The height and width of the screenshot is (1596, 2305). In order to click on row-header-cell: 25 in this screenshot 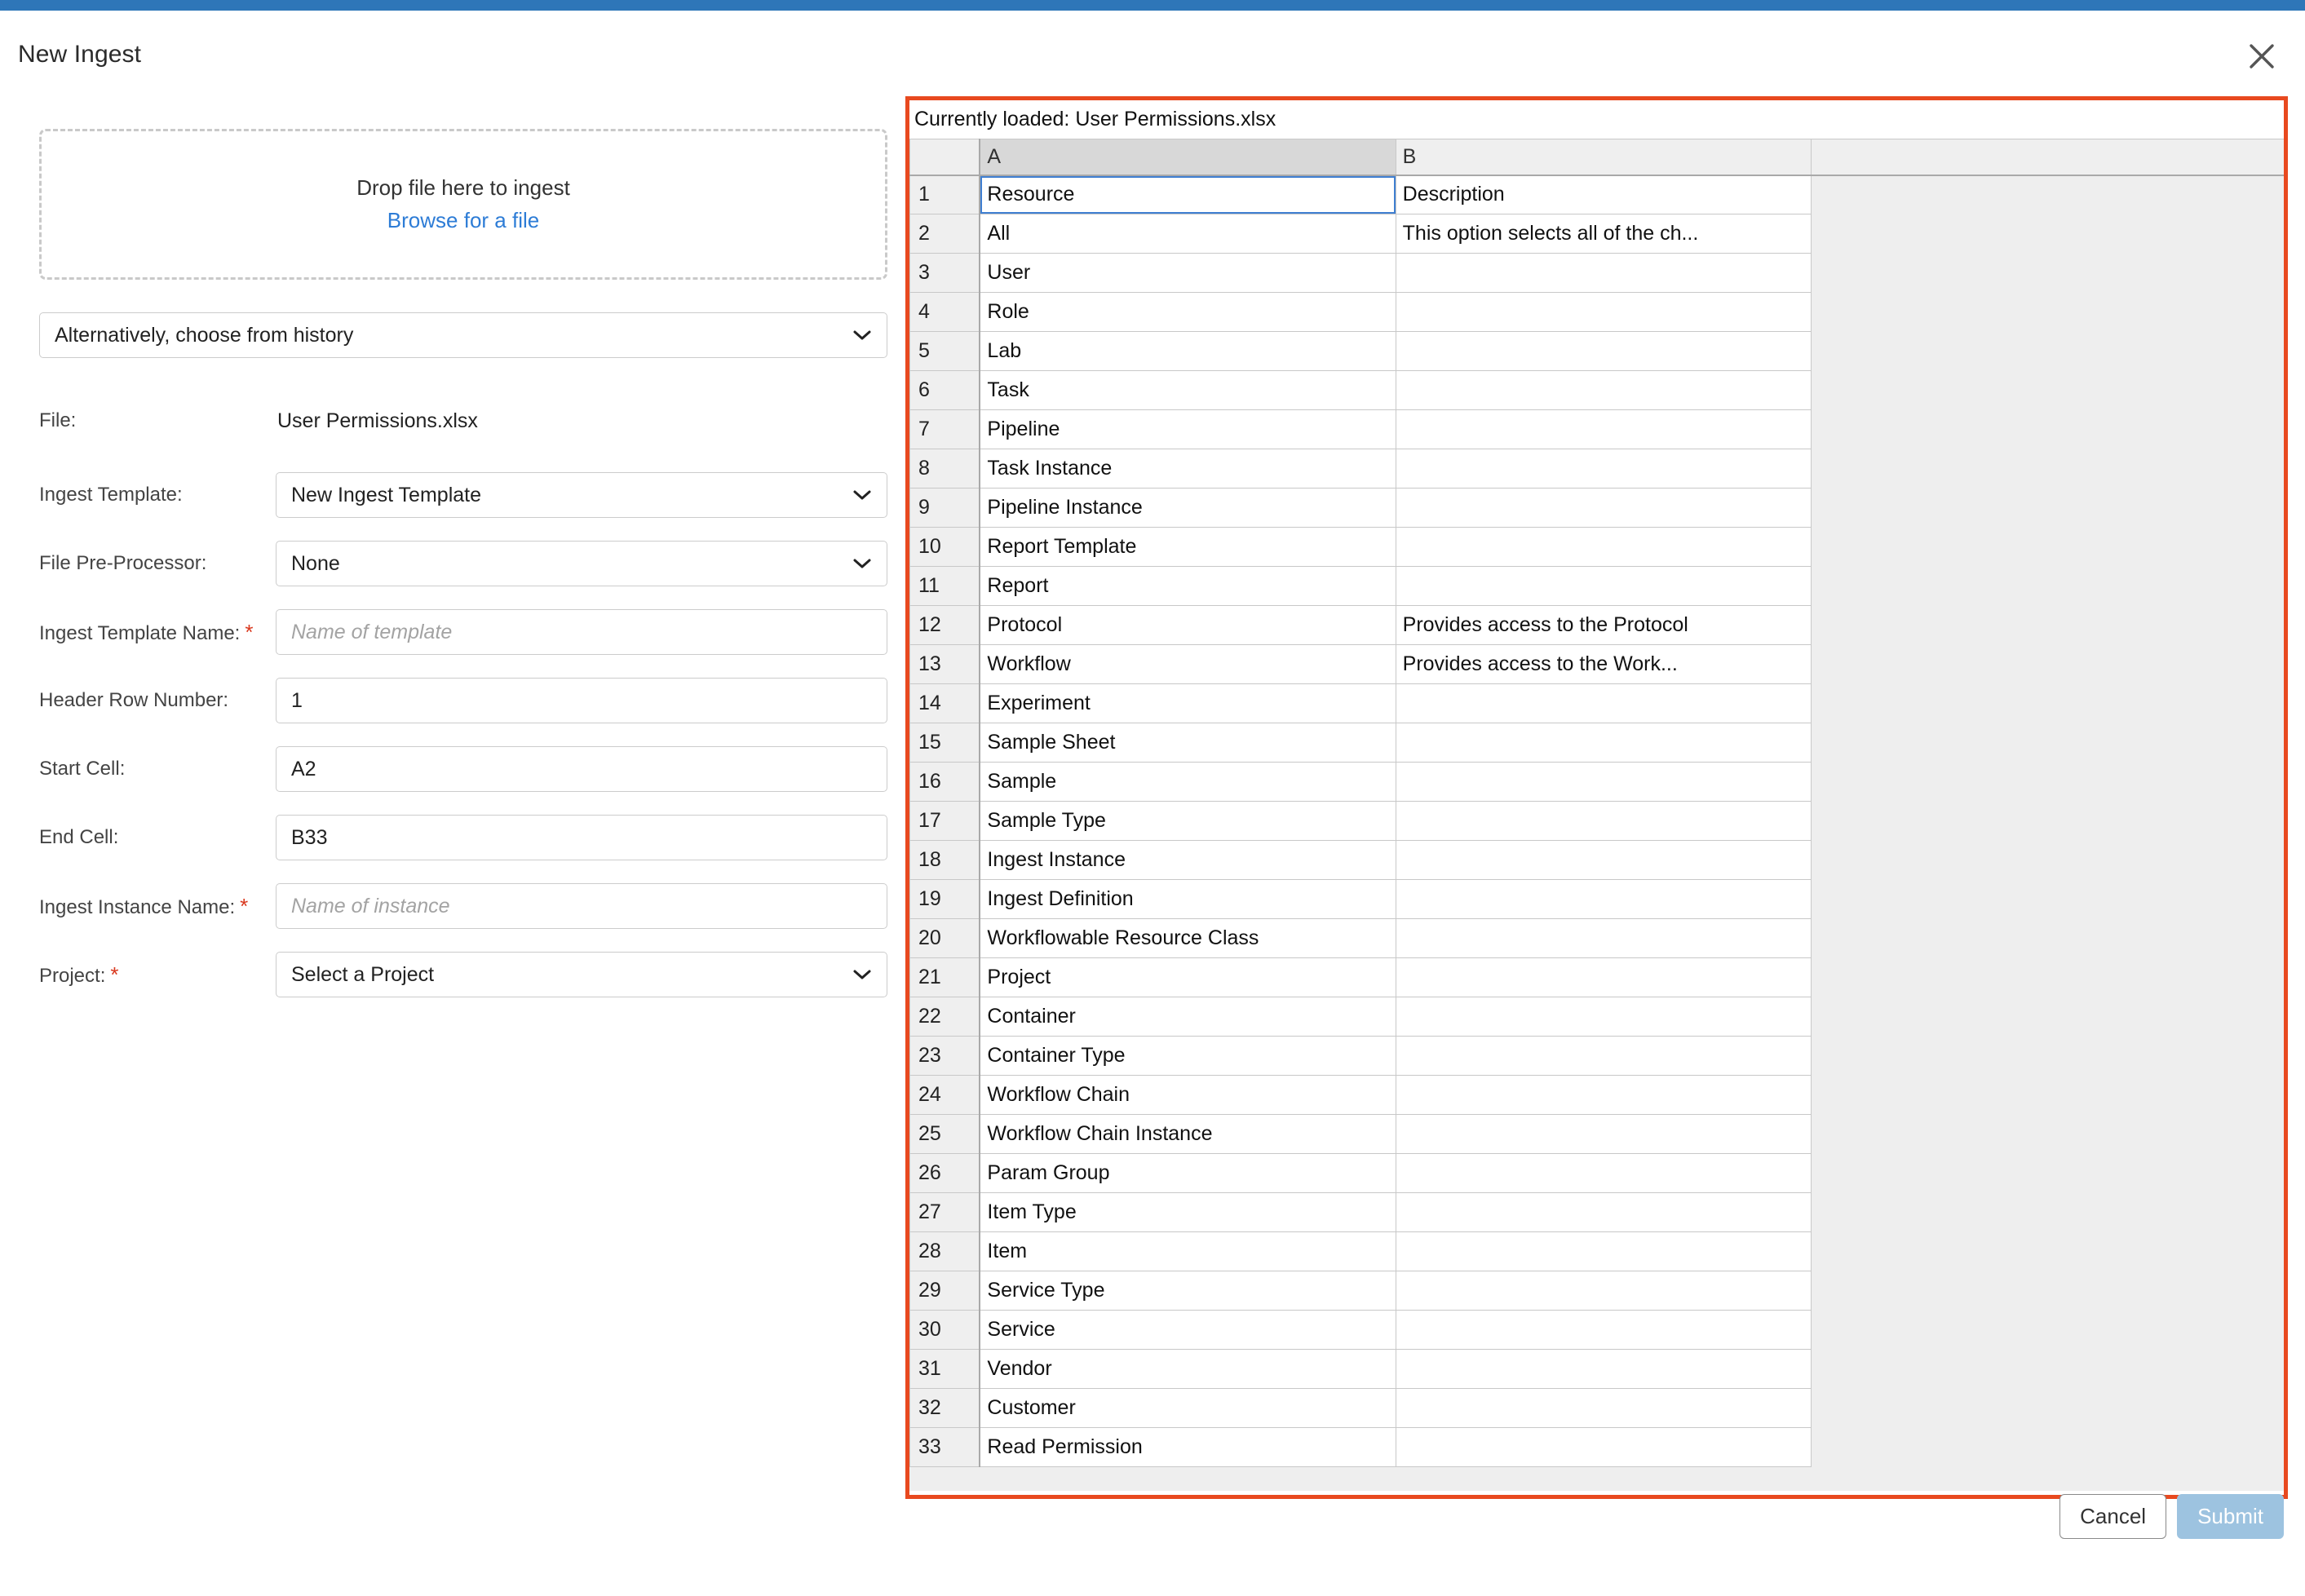, I will do `click(945, 1134)`.